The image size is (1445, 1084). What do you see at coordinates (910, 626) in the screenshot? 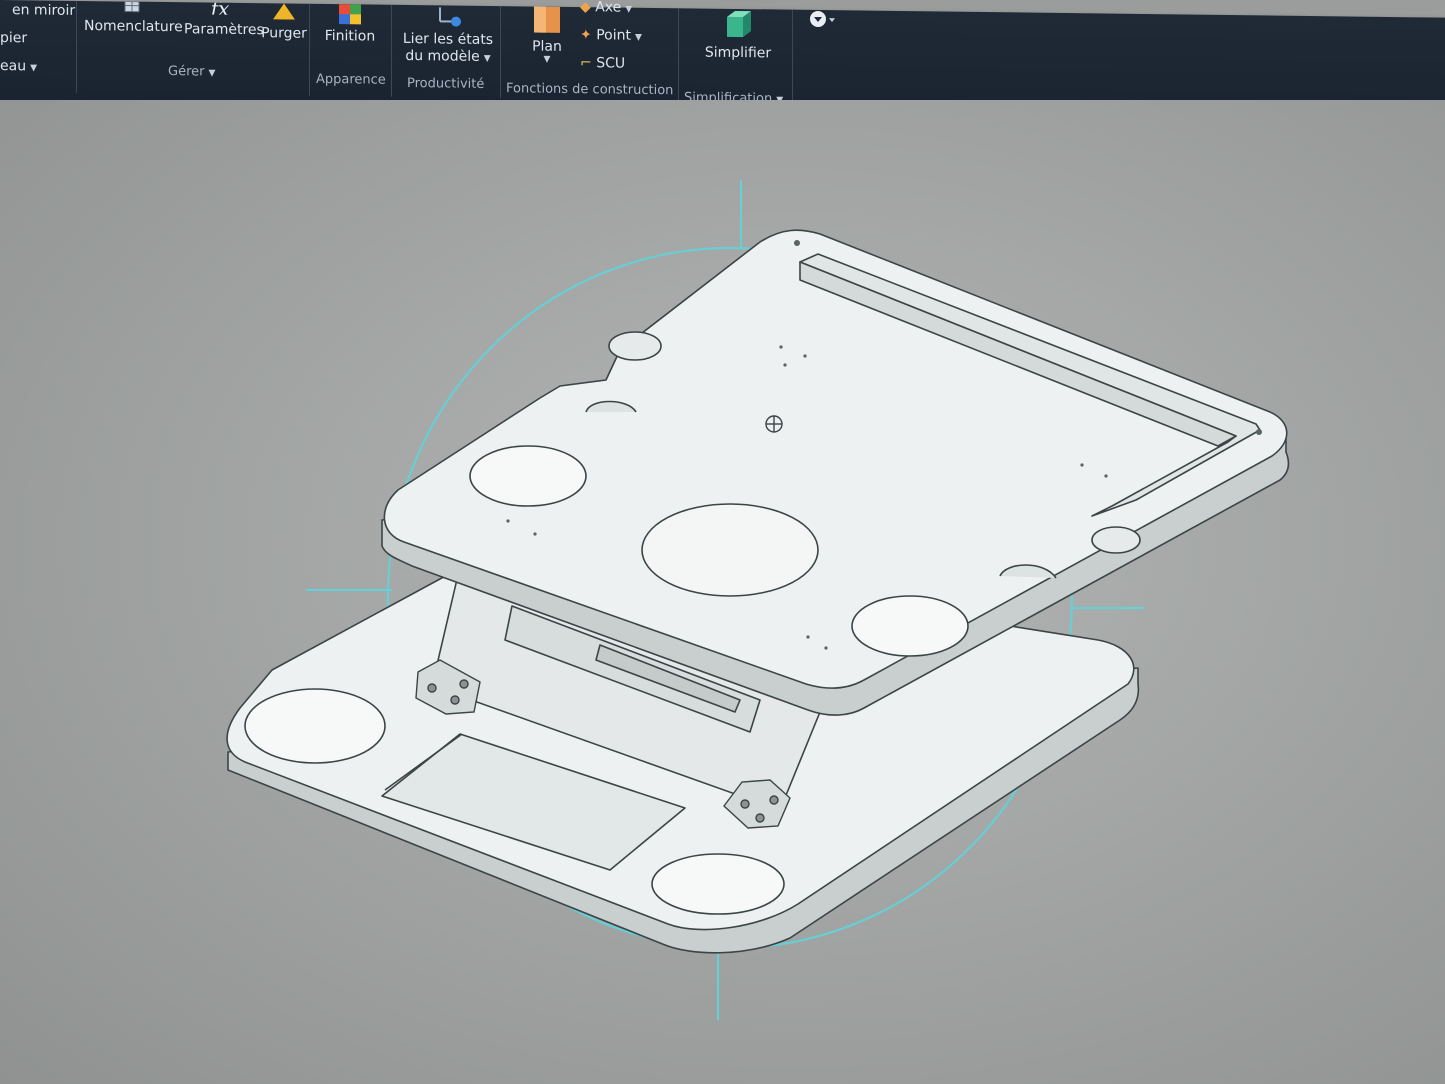
I see `top-hole-right` at bounding box center [910, 626].